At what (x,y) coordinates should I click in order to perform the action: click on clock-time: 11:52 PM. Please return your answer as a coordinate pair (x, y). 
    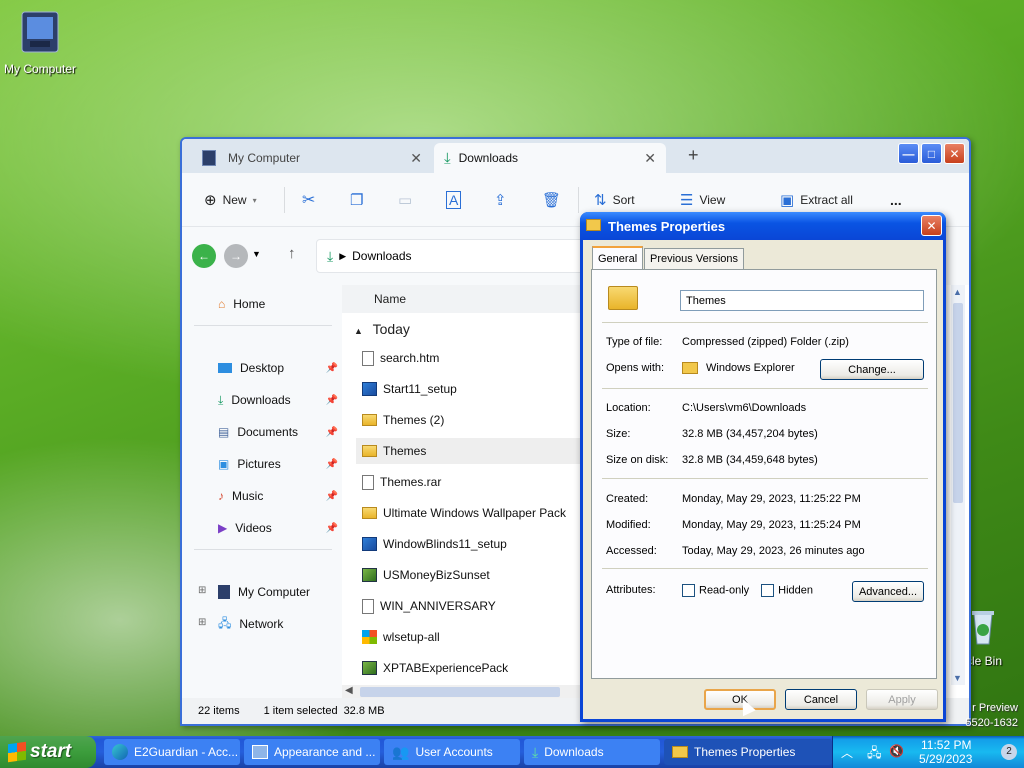
    Looking at the image, I should click on (946, 745).